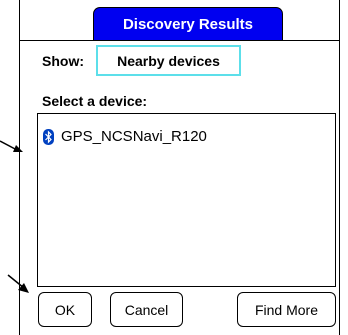  Describe the element at coordinates (134, 136) in the screenshot. I see `device-name: GPS_NCSNavi_R120` at that location.